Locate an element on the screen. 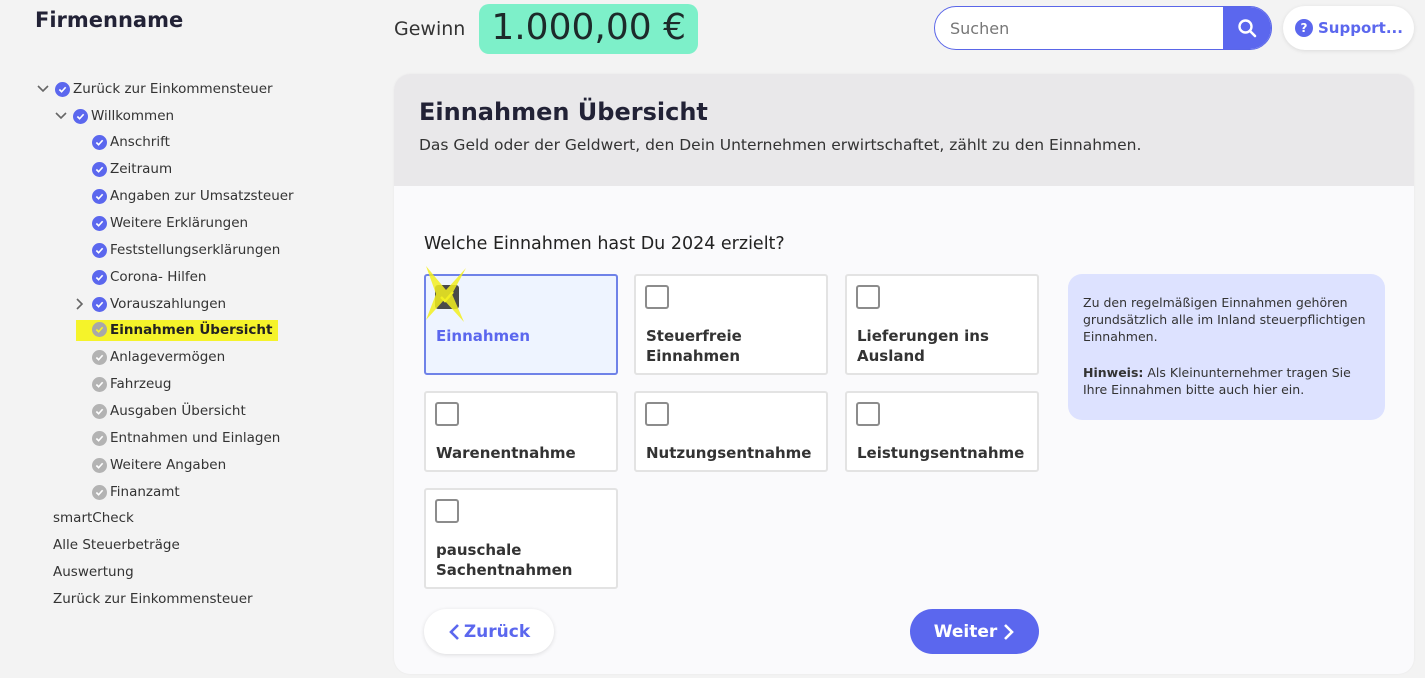 The width and height of the screenshot is (1425, 678). page-title: Einnahmen Übersicht is located at coordinates (563, 112).